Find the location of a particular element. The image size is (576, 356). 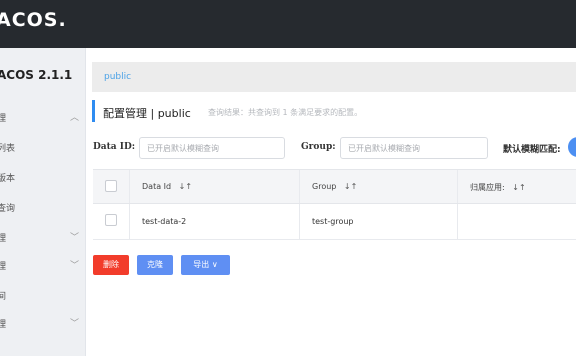

table-header: Data Id ↓↑ Group ↓↑ 归属应用: ↓↑ is located at coordinates (334, 186).